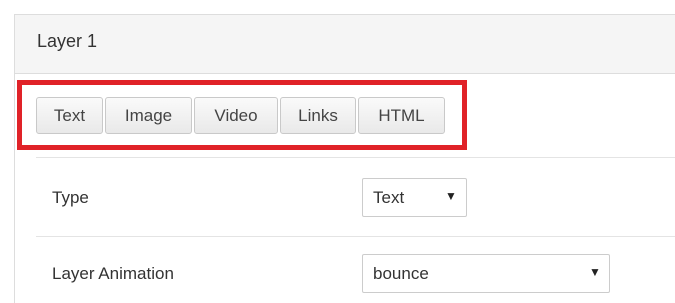 The image size is (675, 303). What do you see at coordinates (318, 115) in the screenshot?
I see `tab-links: Links` at bounding box center [318, 115].